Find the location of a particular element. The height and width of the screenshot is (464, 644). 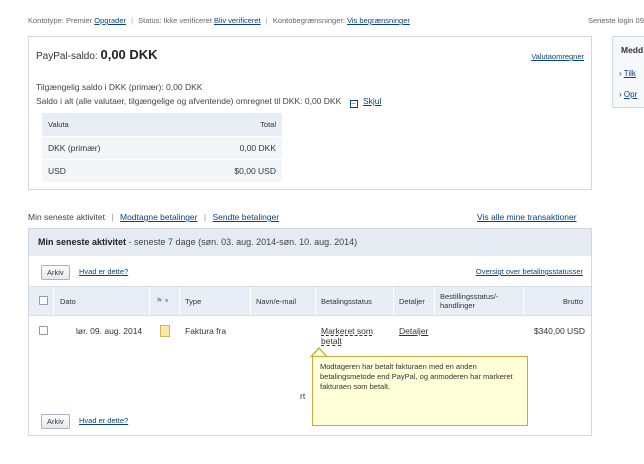

currency-row: DKK (primær) 0,00 DKK is located at coordinates (162, 148).